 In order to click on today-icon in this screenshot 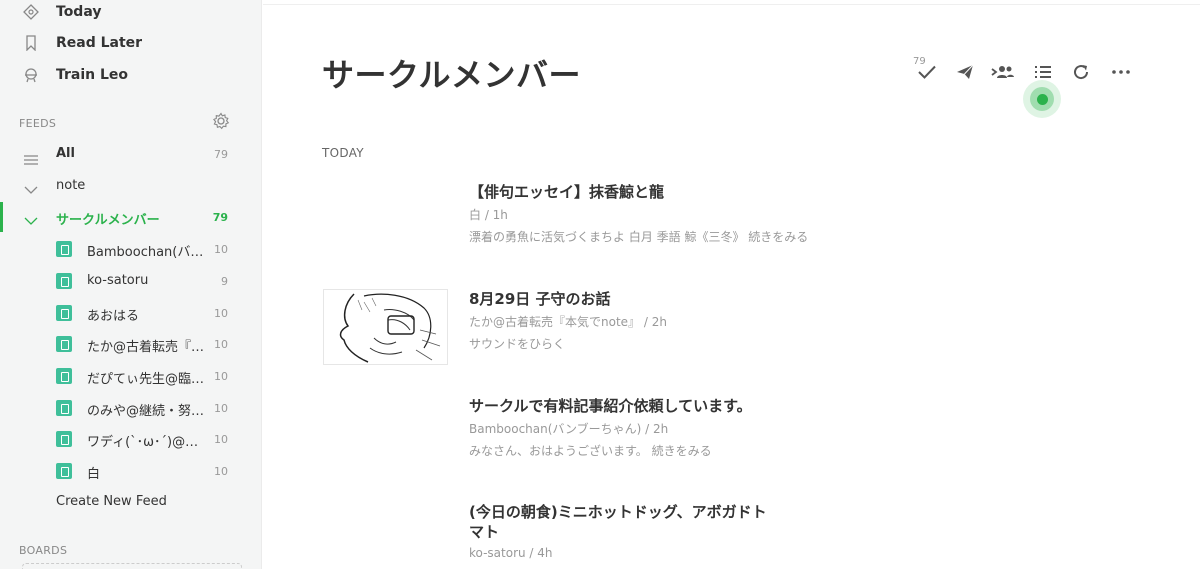, I will do `click(31, 12)`.